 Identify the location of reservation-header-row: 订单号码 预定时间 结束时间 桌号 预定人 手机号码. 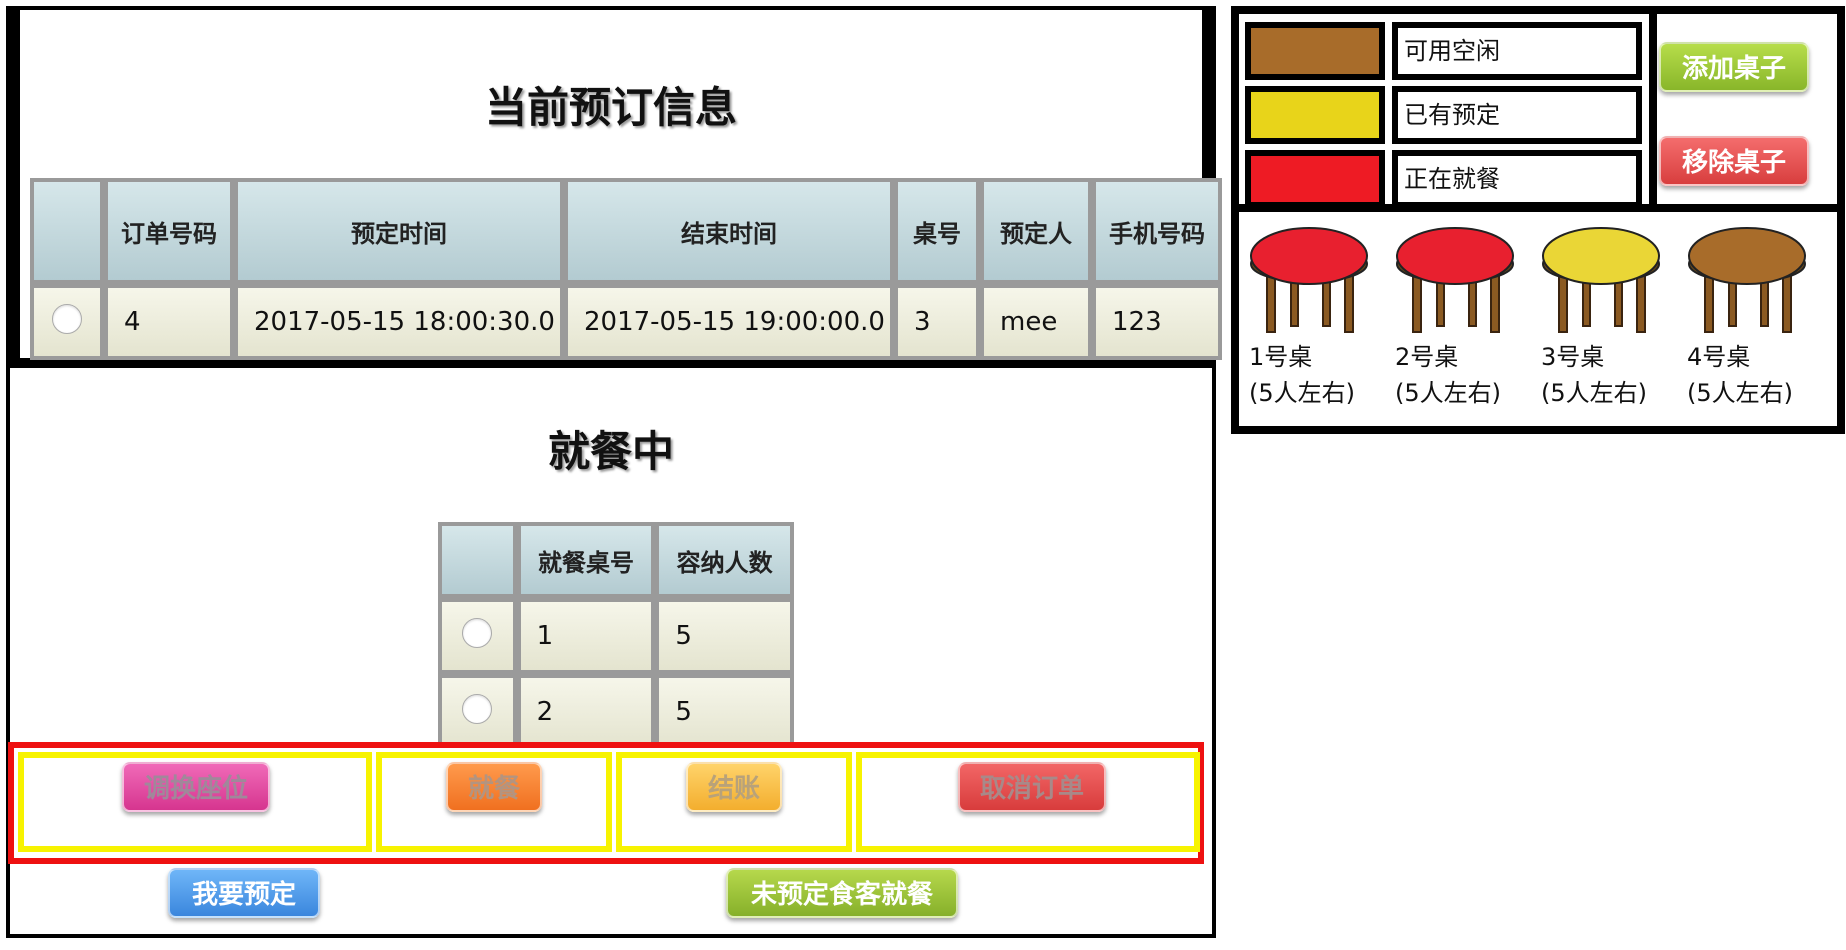
(626, 231).